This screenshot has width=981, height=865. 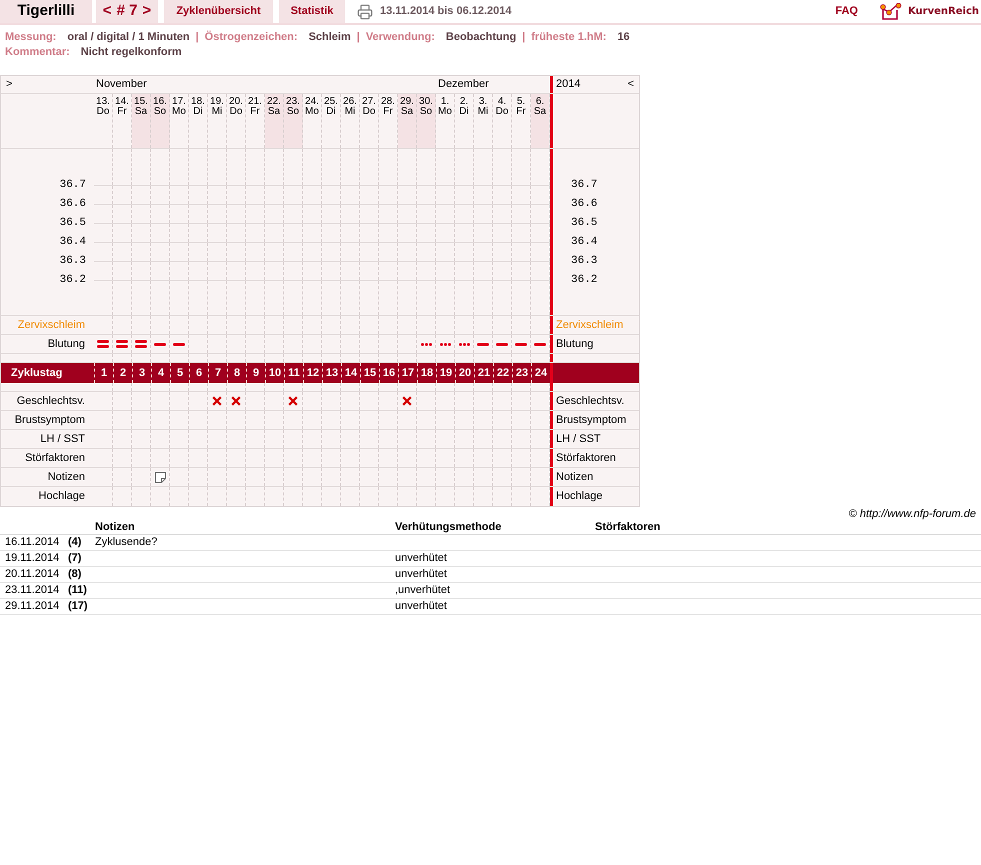 I want to click on note-icon, so click(x=160, y=477).